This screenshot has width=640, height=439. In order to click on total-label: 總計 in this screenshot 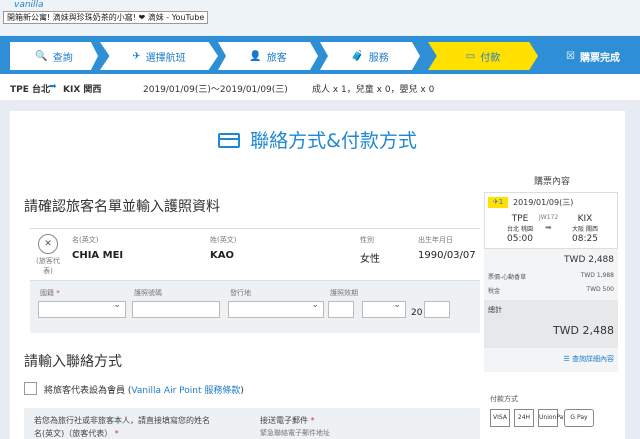, I will do `click(495, 310)`.